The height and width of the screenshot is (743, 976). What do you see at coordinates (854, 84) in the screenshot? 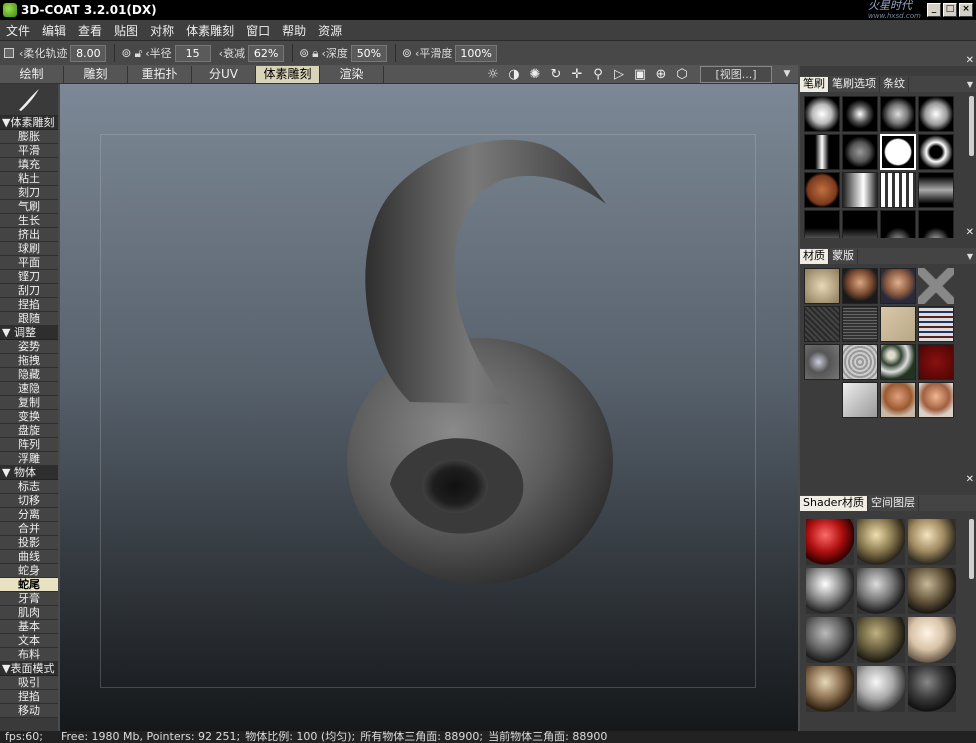
I see `tab-brush-options: 笔刷选项` at bounding box center [854, 84].